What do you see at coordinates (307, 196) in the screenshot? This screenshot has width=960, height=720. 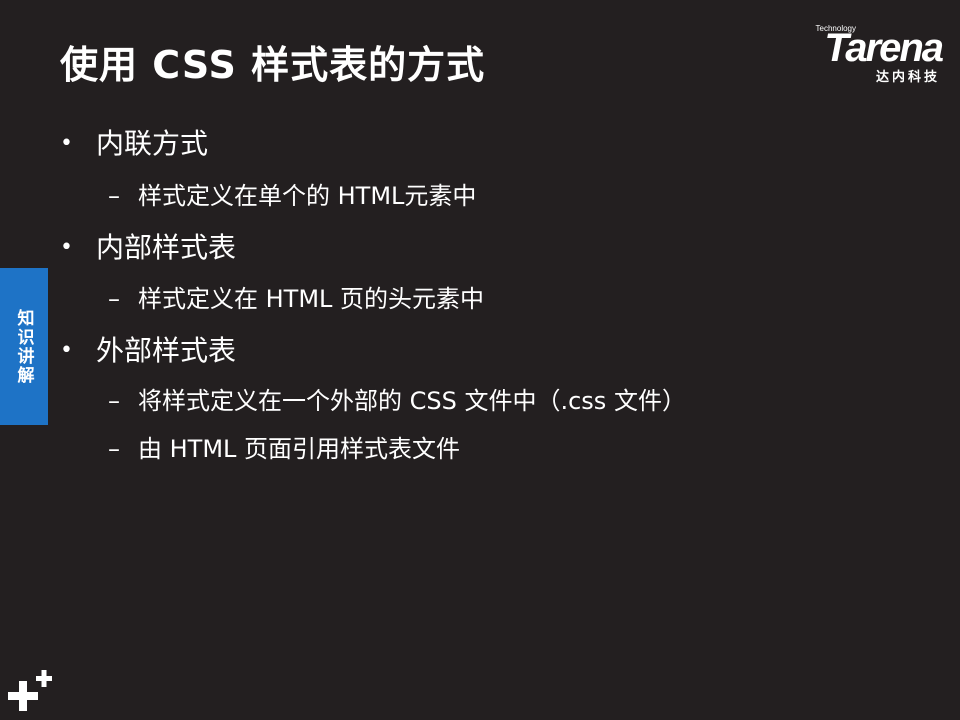 I see `sub-item-text: 样式定义在单个的 HTML元素中` at bounding box center [307, 196].